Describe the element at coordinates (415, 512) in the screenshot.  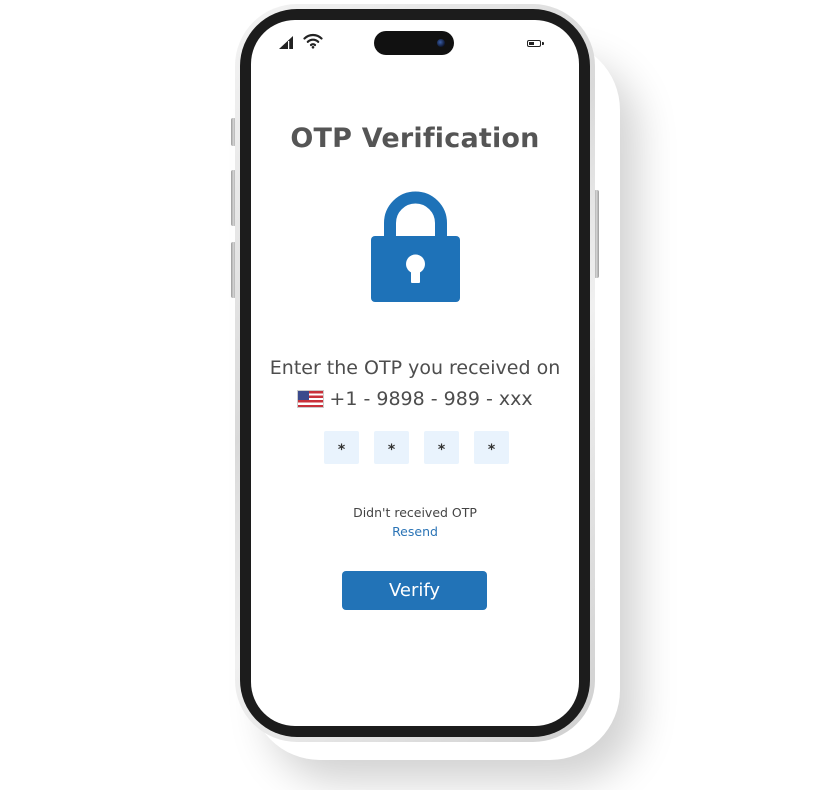
I see `didnt-receive-text: Didn't received OTP` at that location.